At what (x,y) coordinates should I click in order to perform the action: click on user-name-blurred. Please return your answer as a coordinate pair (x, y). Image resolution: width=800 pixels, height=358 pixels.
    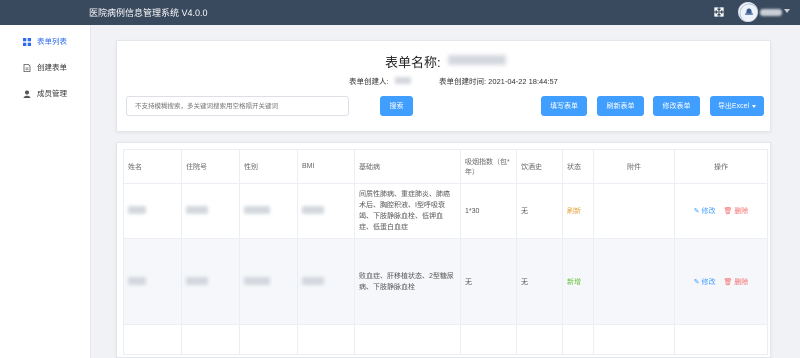
    Looking at the image, I should click on (771, 12).